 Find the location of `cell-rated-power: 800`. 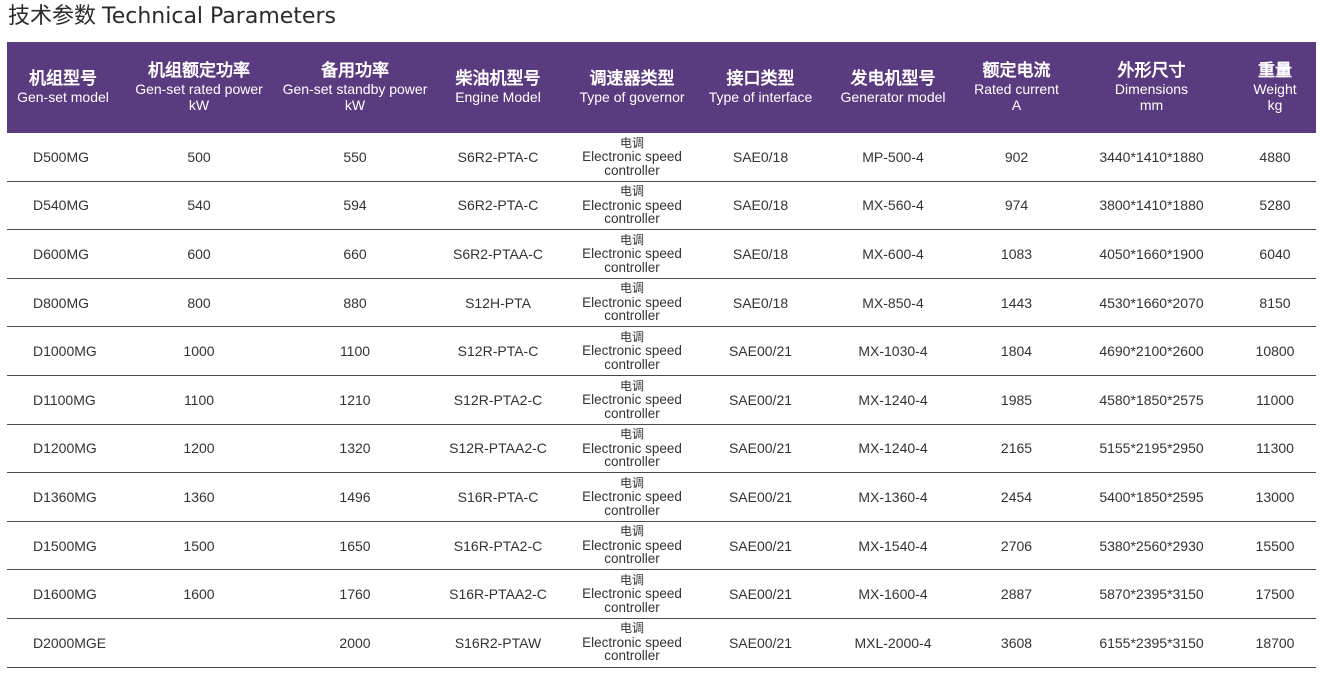

cell-rated-power: 800 is located at coordinates (199, 302).